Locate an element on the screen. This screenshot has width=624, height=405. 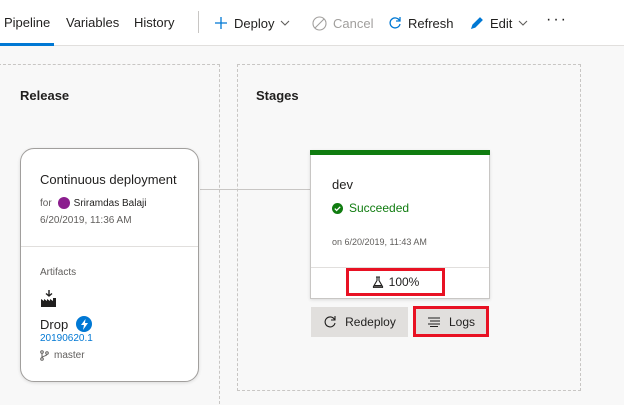
more-icon: ··· is located at coordinates (557, 19).